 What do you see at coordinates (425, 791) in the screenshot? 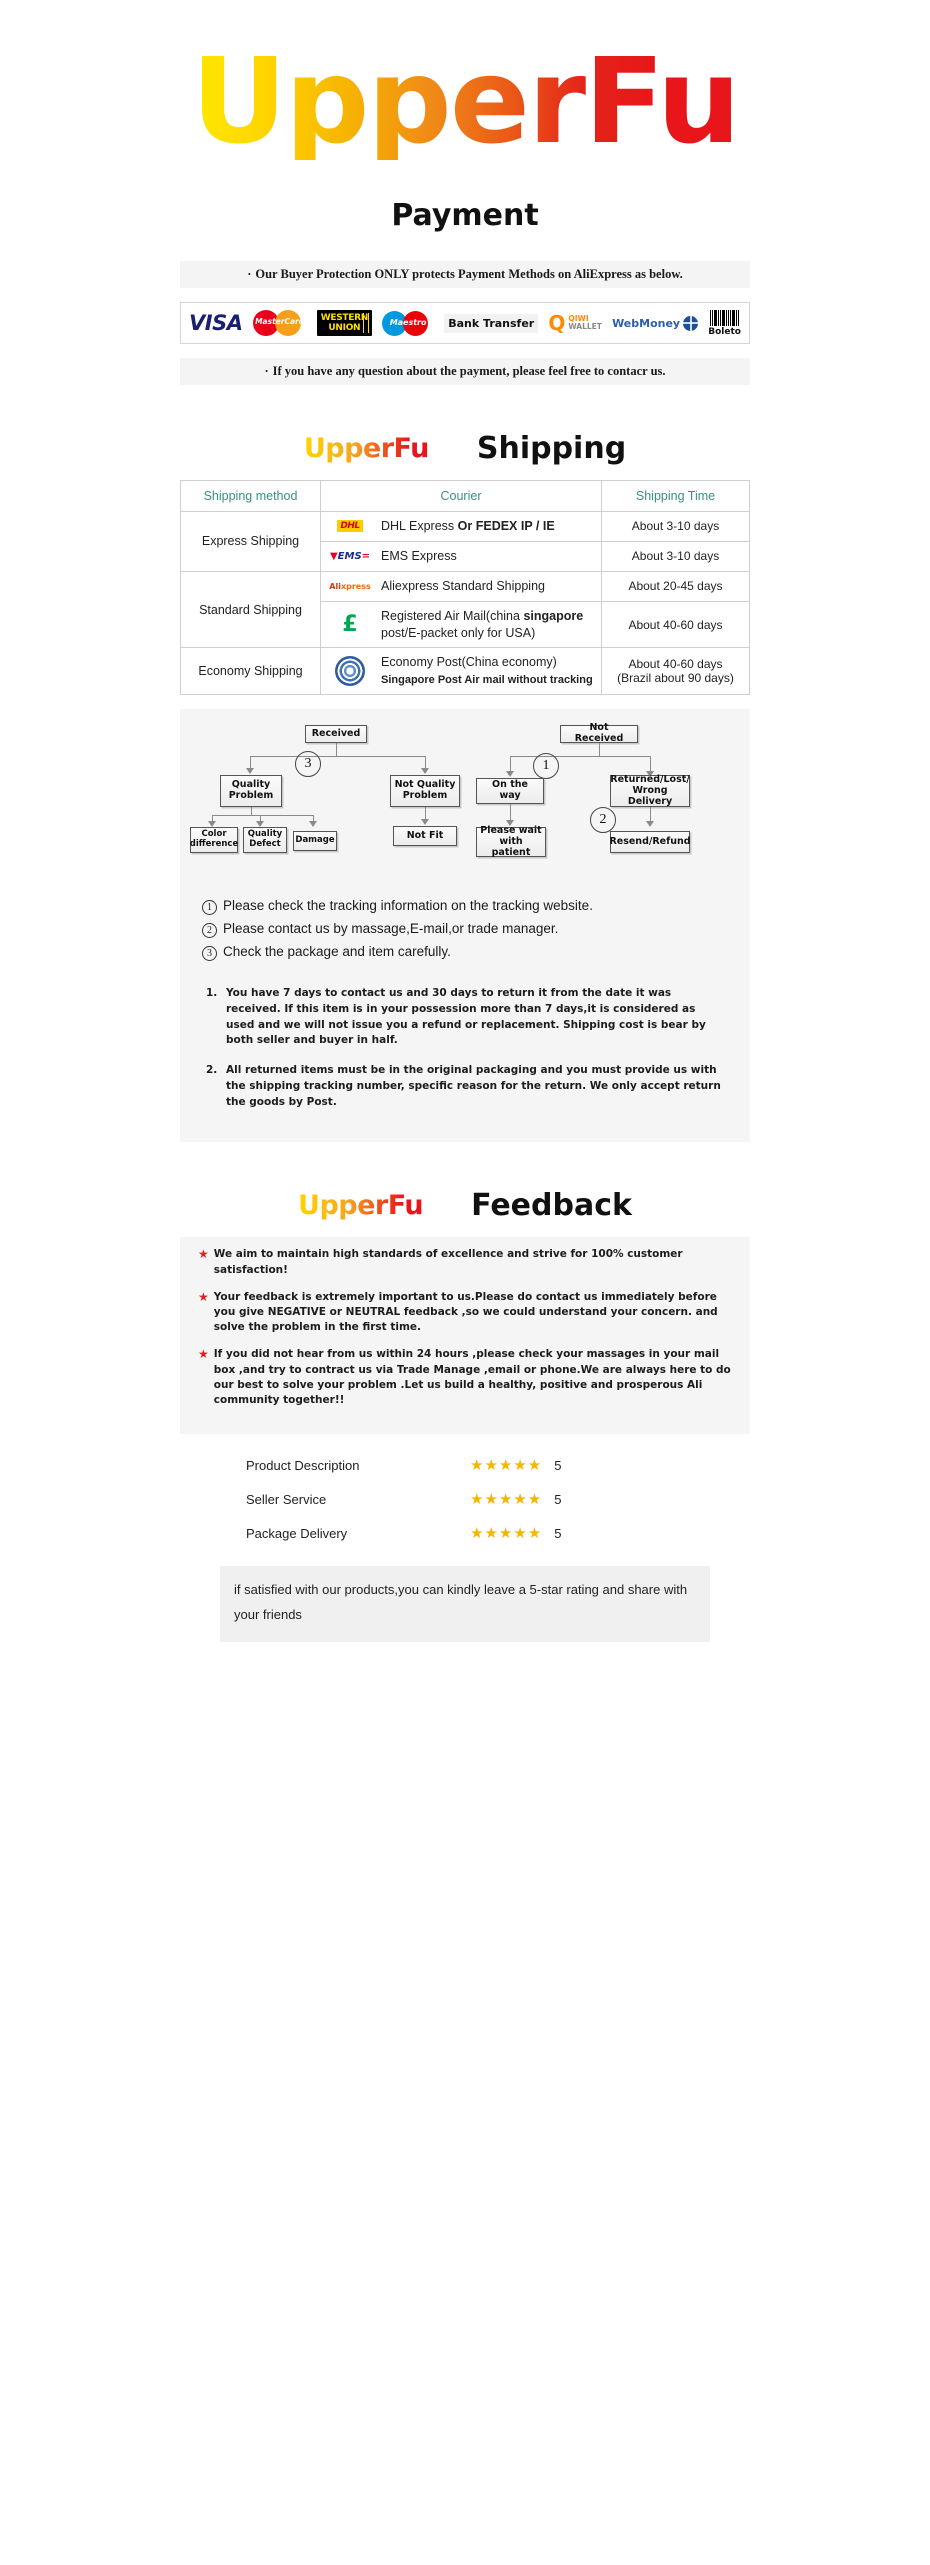
I see `flow-box-not-quality-problem: Not Quality Problem` at bounding box center [425, 791].